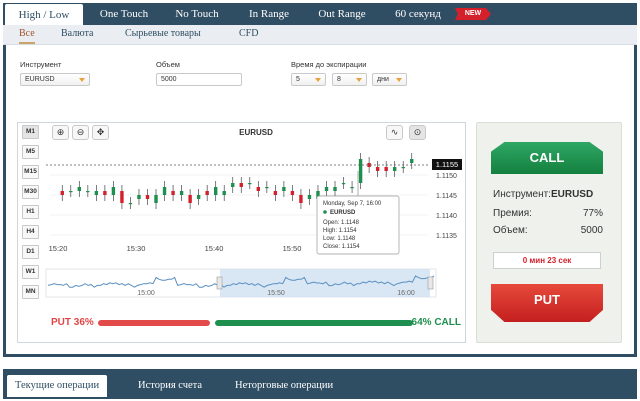 The height and width of the screenshot is (401, 640). I want to click on y-tick-label: 1.1140, so click(446, 216).